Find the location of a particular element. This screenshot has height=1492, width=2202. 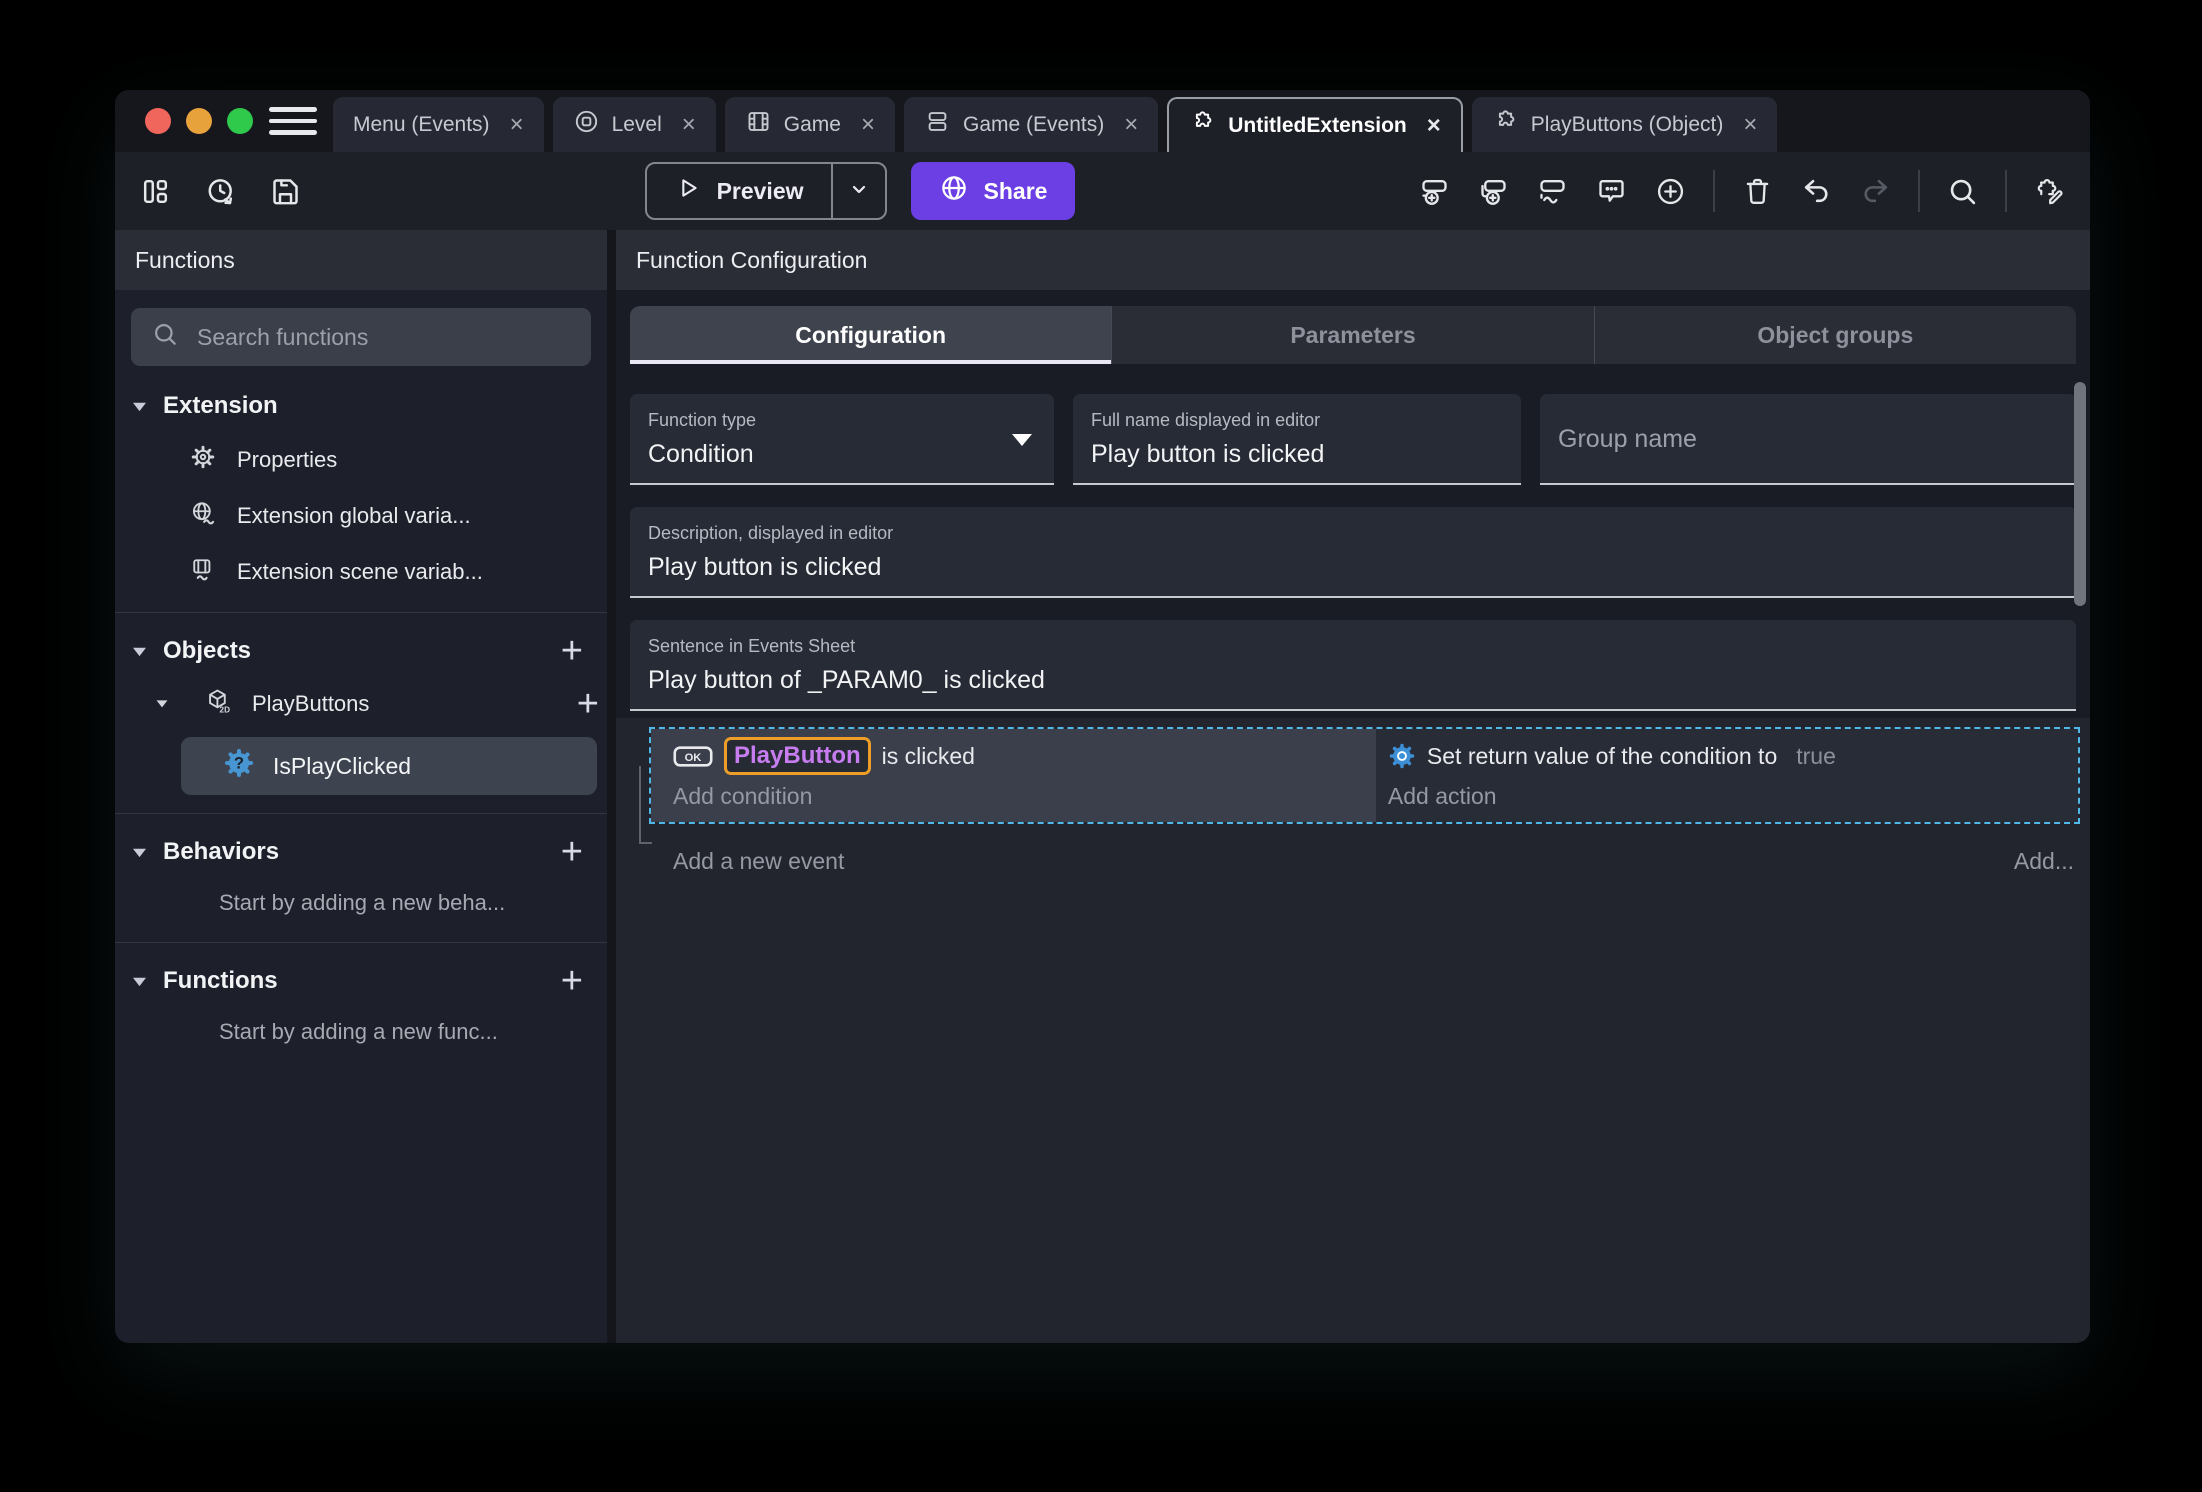

configuration-tabs: Configuration Parameters Object groups is located at coordinates (1353, 335).